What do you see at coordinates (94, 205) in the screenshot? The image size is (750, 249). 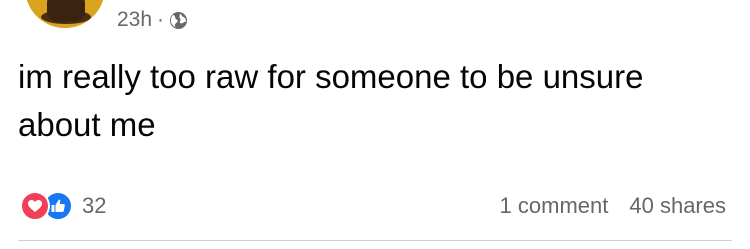 I see `reaction-count: 32` at bounding box center [94, 205].